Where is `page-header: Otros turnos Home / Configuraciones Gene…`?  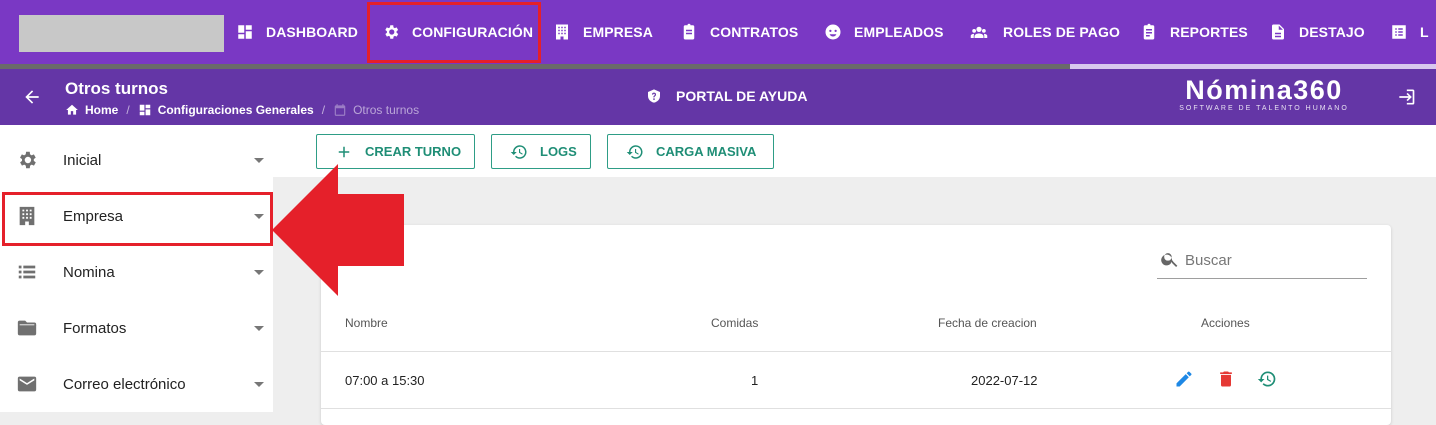 page-header: Otros turnos Home / Configuraciones Gene… is located at coordinates (718, 97).